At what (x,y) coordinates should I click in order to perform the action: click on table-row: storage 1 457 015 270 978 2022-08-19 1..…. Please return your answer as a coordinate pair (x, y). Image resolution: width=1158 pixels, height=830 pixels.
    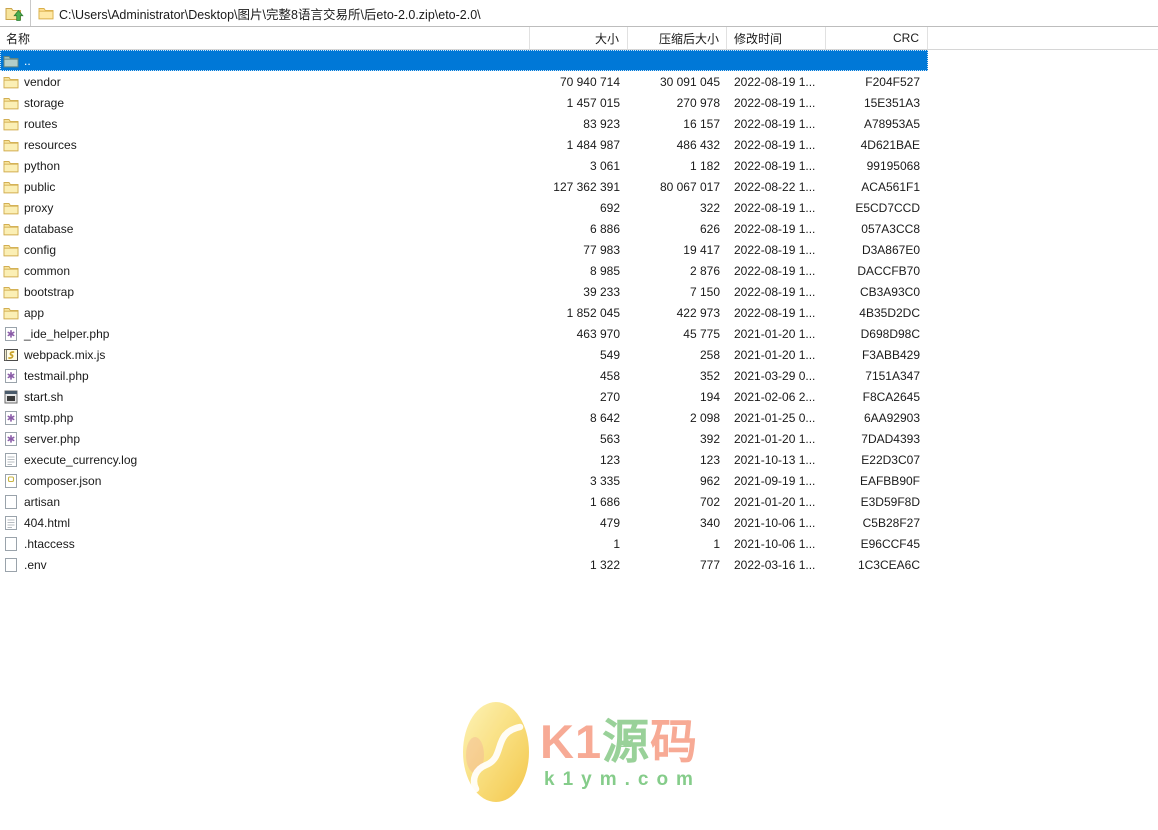
    Looking at the image, I should click on (464, 102).